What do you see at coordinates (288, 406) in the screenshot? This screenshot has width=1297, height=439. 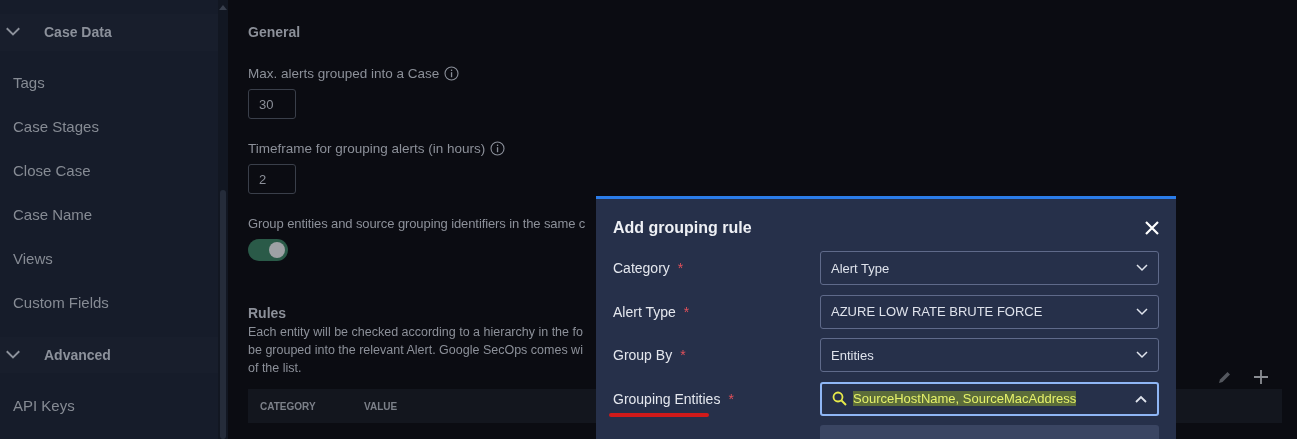 I see `column-header: CATEGORY` at bounding box center [288, 406].